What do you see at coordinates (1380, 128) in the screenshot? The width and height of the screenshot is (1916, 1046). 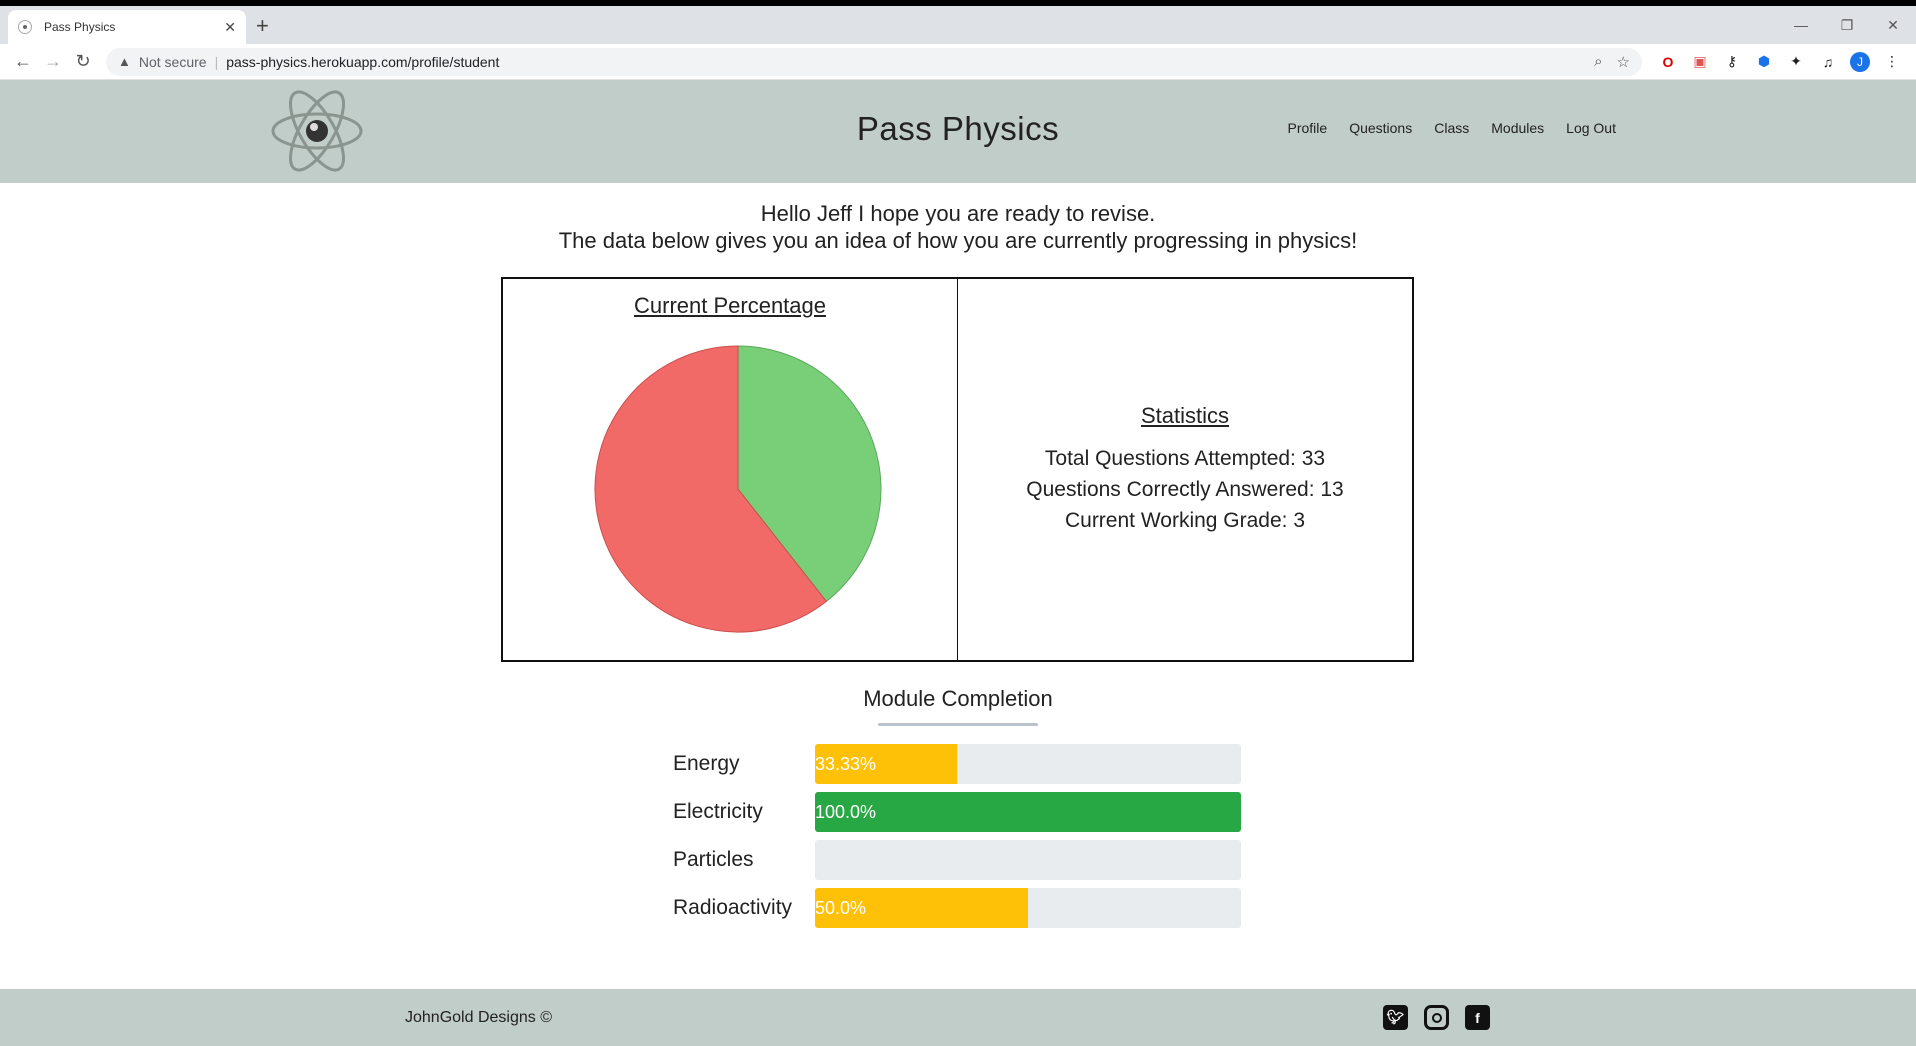 I see `nav-questions: Questions` at bounding box center [1380, 128].